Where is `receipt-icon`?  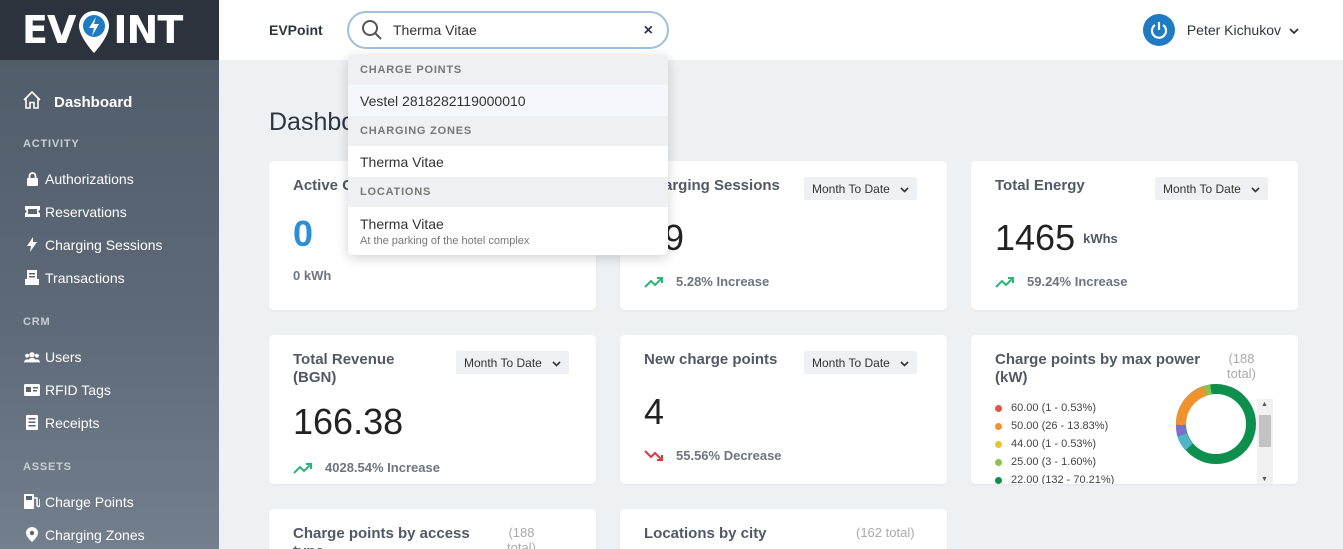
receipt-icon is located at coordinates (32, 277).